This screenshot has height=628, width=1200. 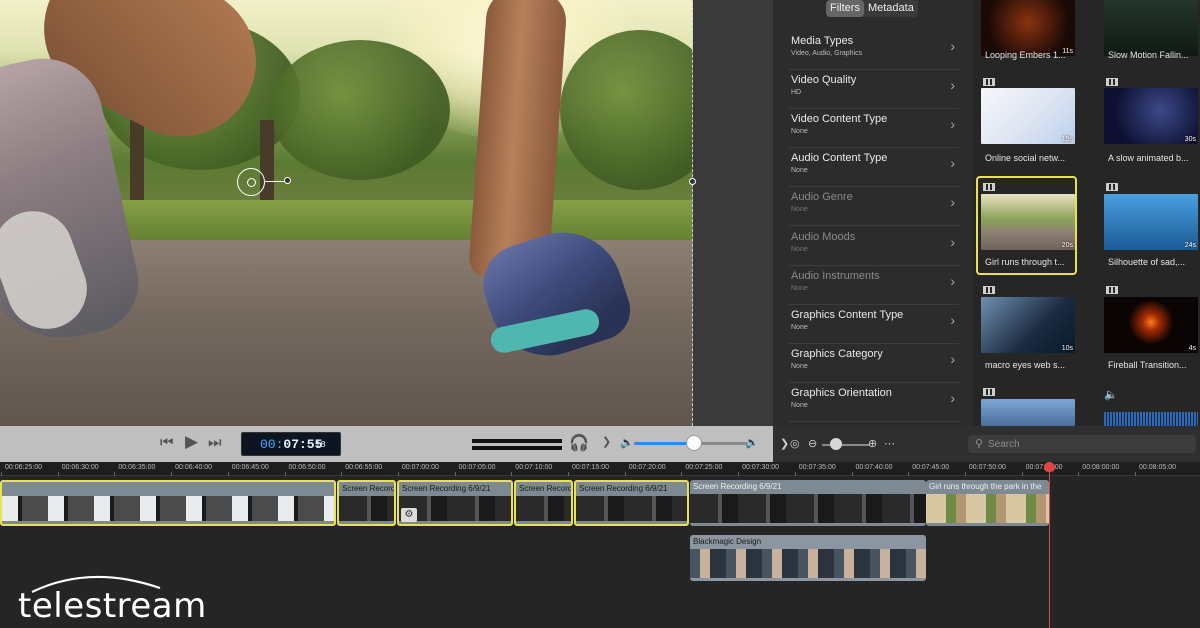 I want to click on ruler-tick-label: 00:07:15:00, so click(x=590, y=467).